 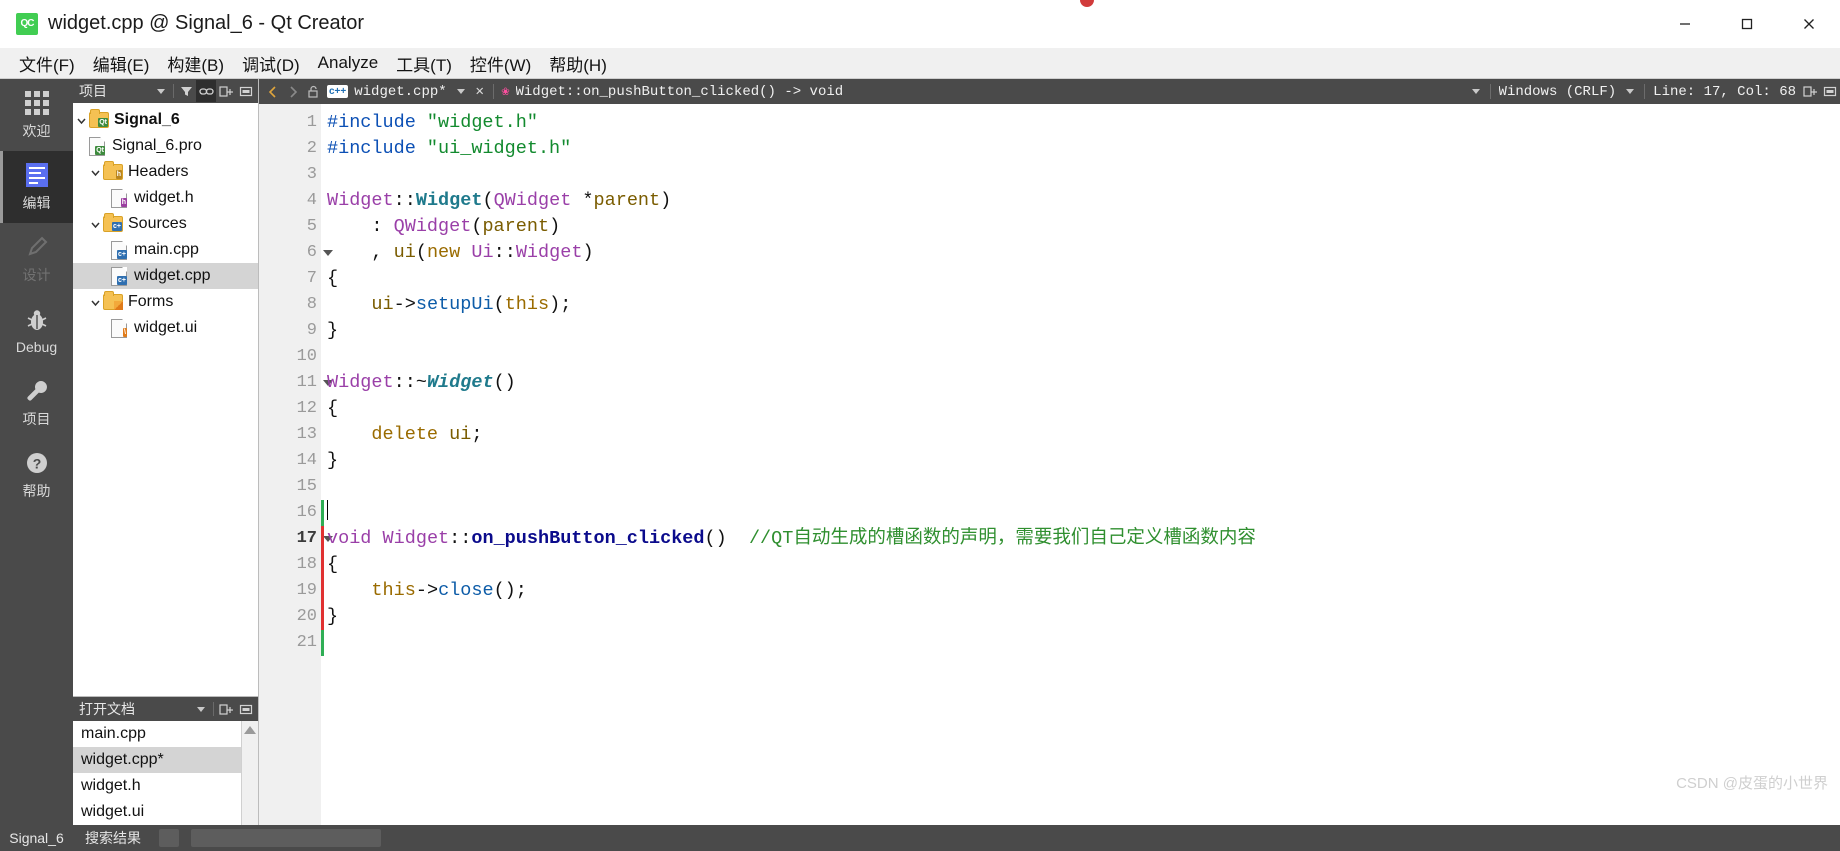 I want to click on editor-file-selector: c++ widget.cpp*, so click(x=387, y=91).